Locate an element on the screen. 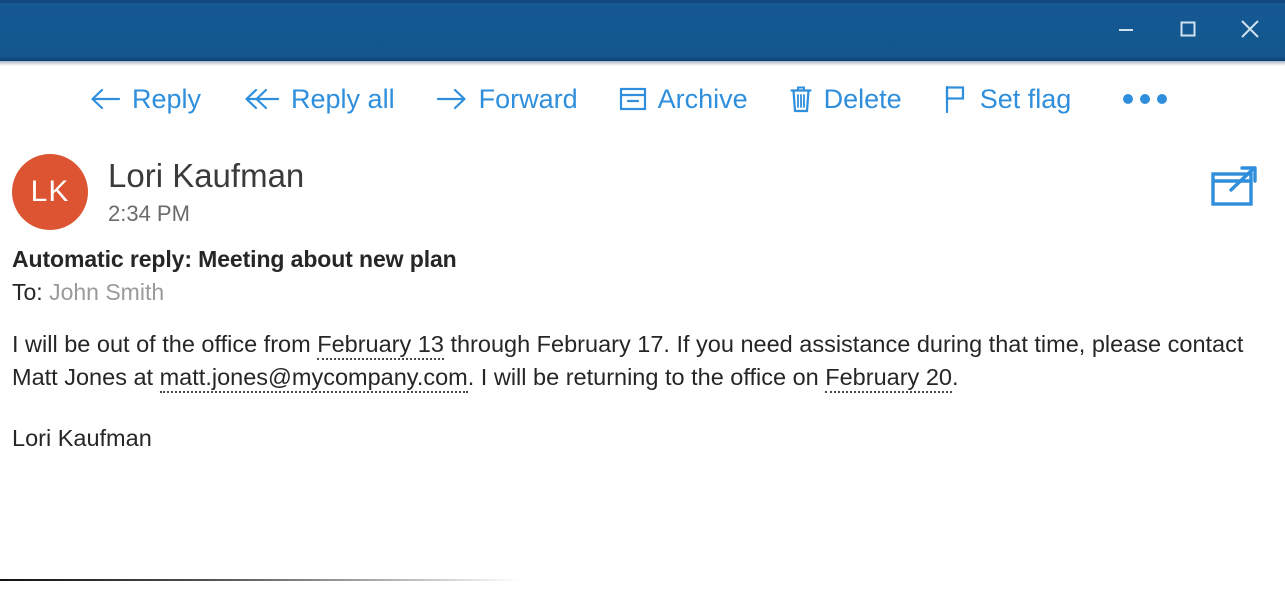 The height and width of the screenshot is (593, 1285). arrow-right-icon is located at coordinates (452, 99).